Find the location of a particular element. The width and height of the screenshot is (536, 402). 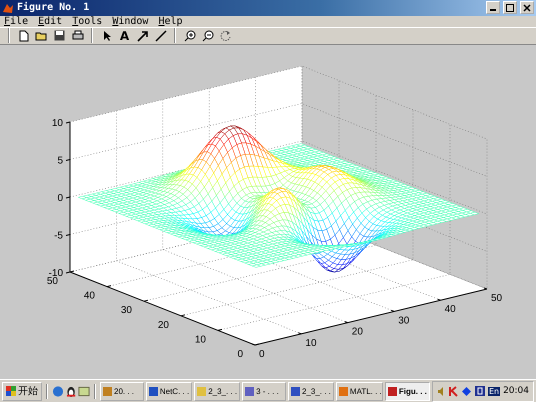

close-button is located at coordinates (527, 7).